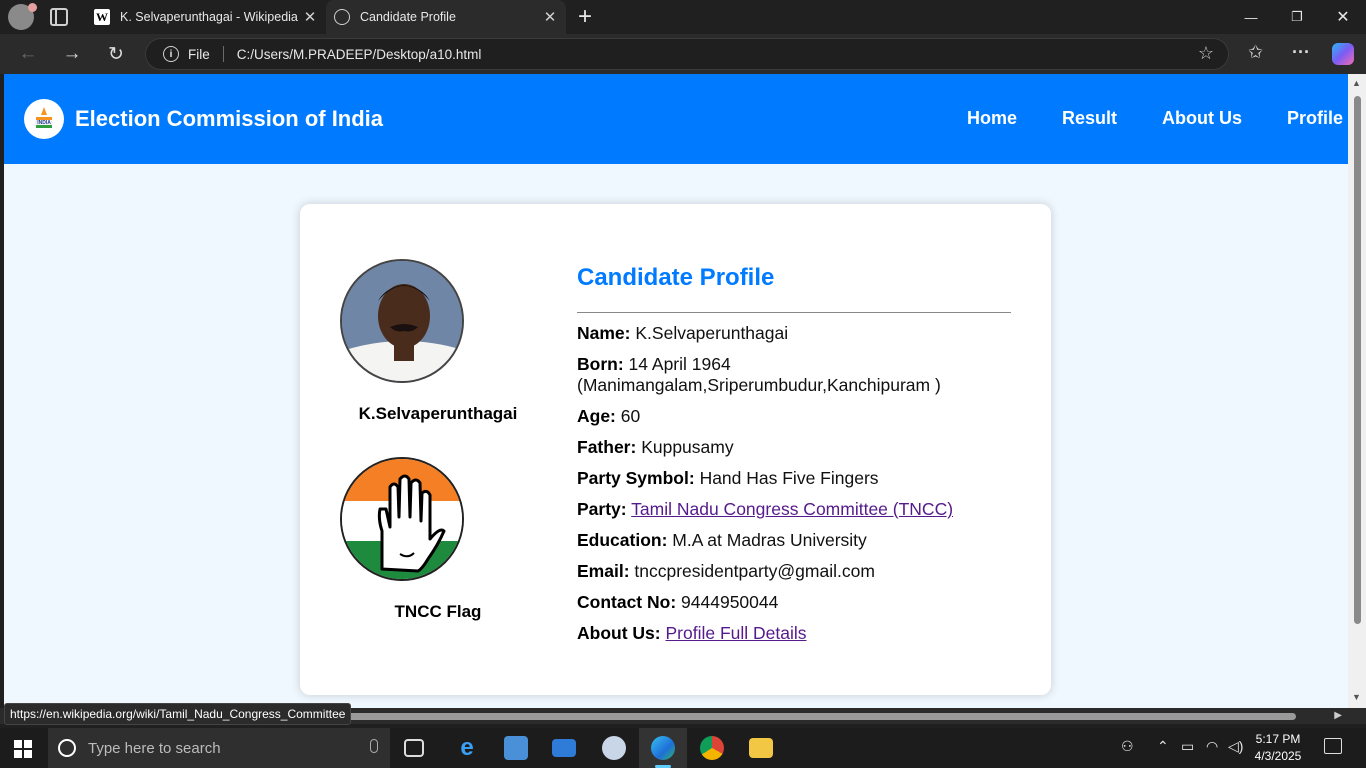 The width and height of the screenshot is (1366, 768). I want to click on detail-label: About Us:, so click(619, 633).